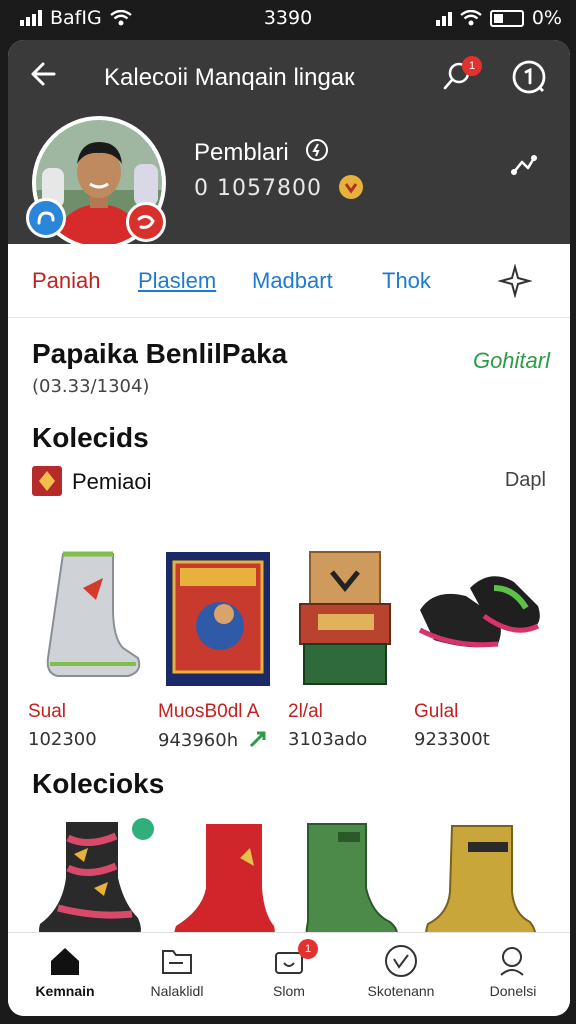  Describe the element at coordinates (229, 77) in the screenshot. I see `page-title: Kalecoii Manqain lingaк` at that location.